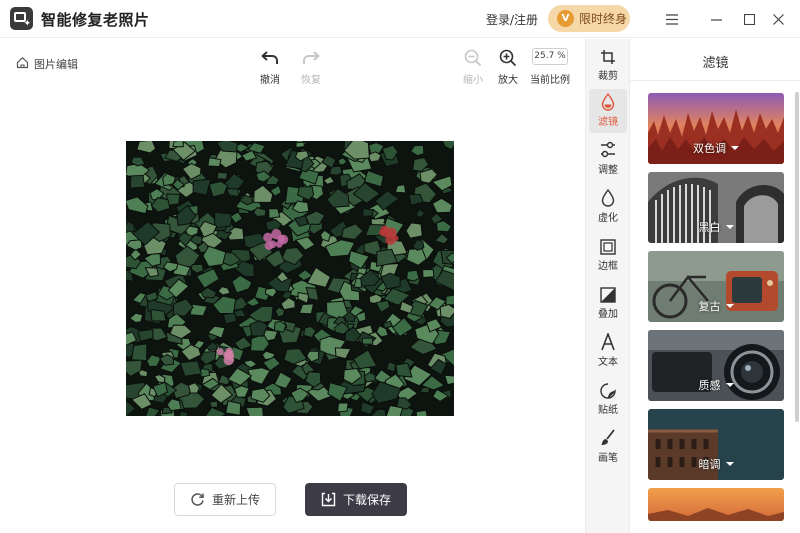 The image size is (800, 533). I want to click on rail-label-filter: 滤镜, so click(608, 122).